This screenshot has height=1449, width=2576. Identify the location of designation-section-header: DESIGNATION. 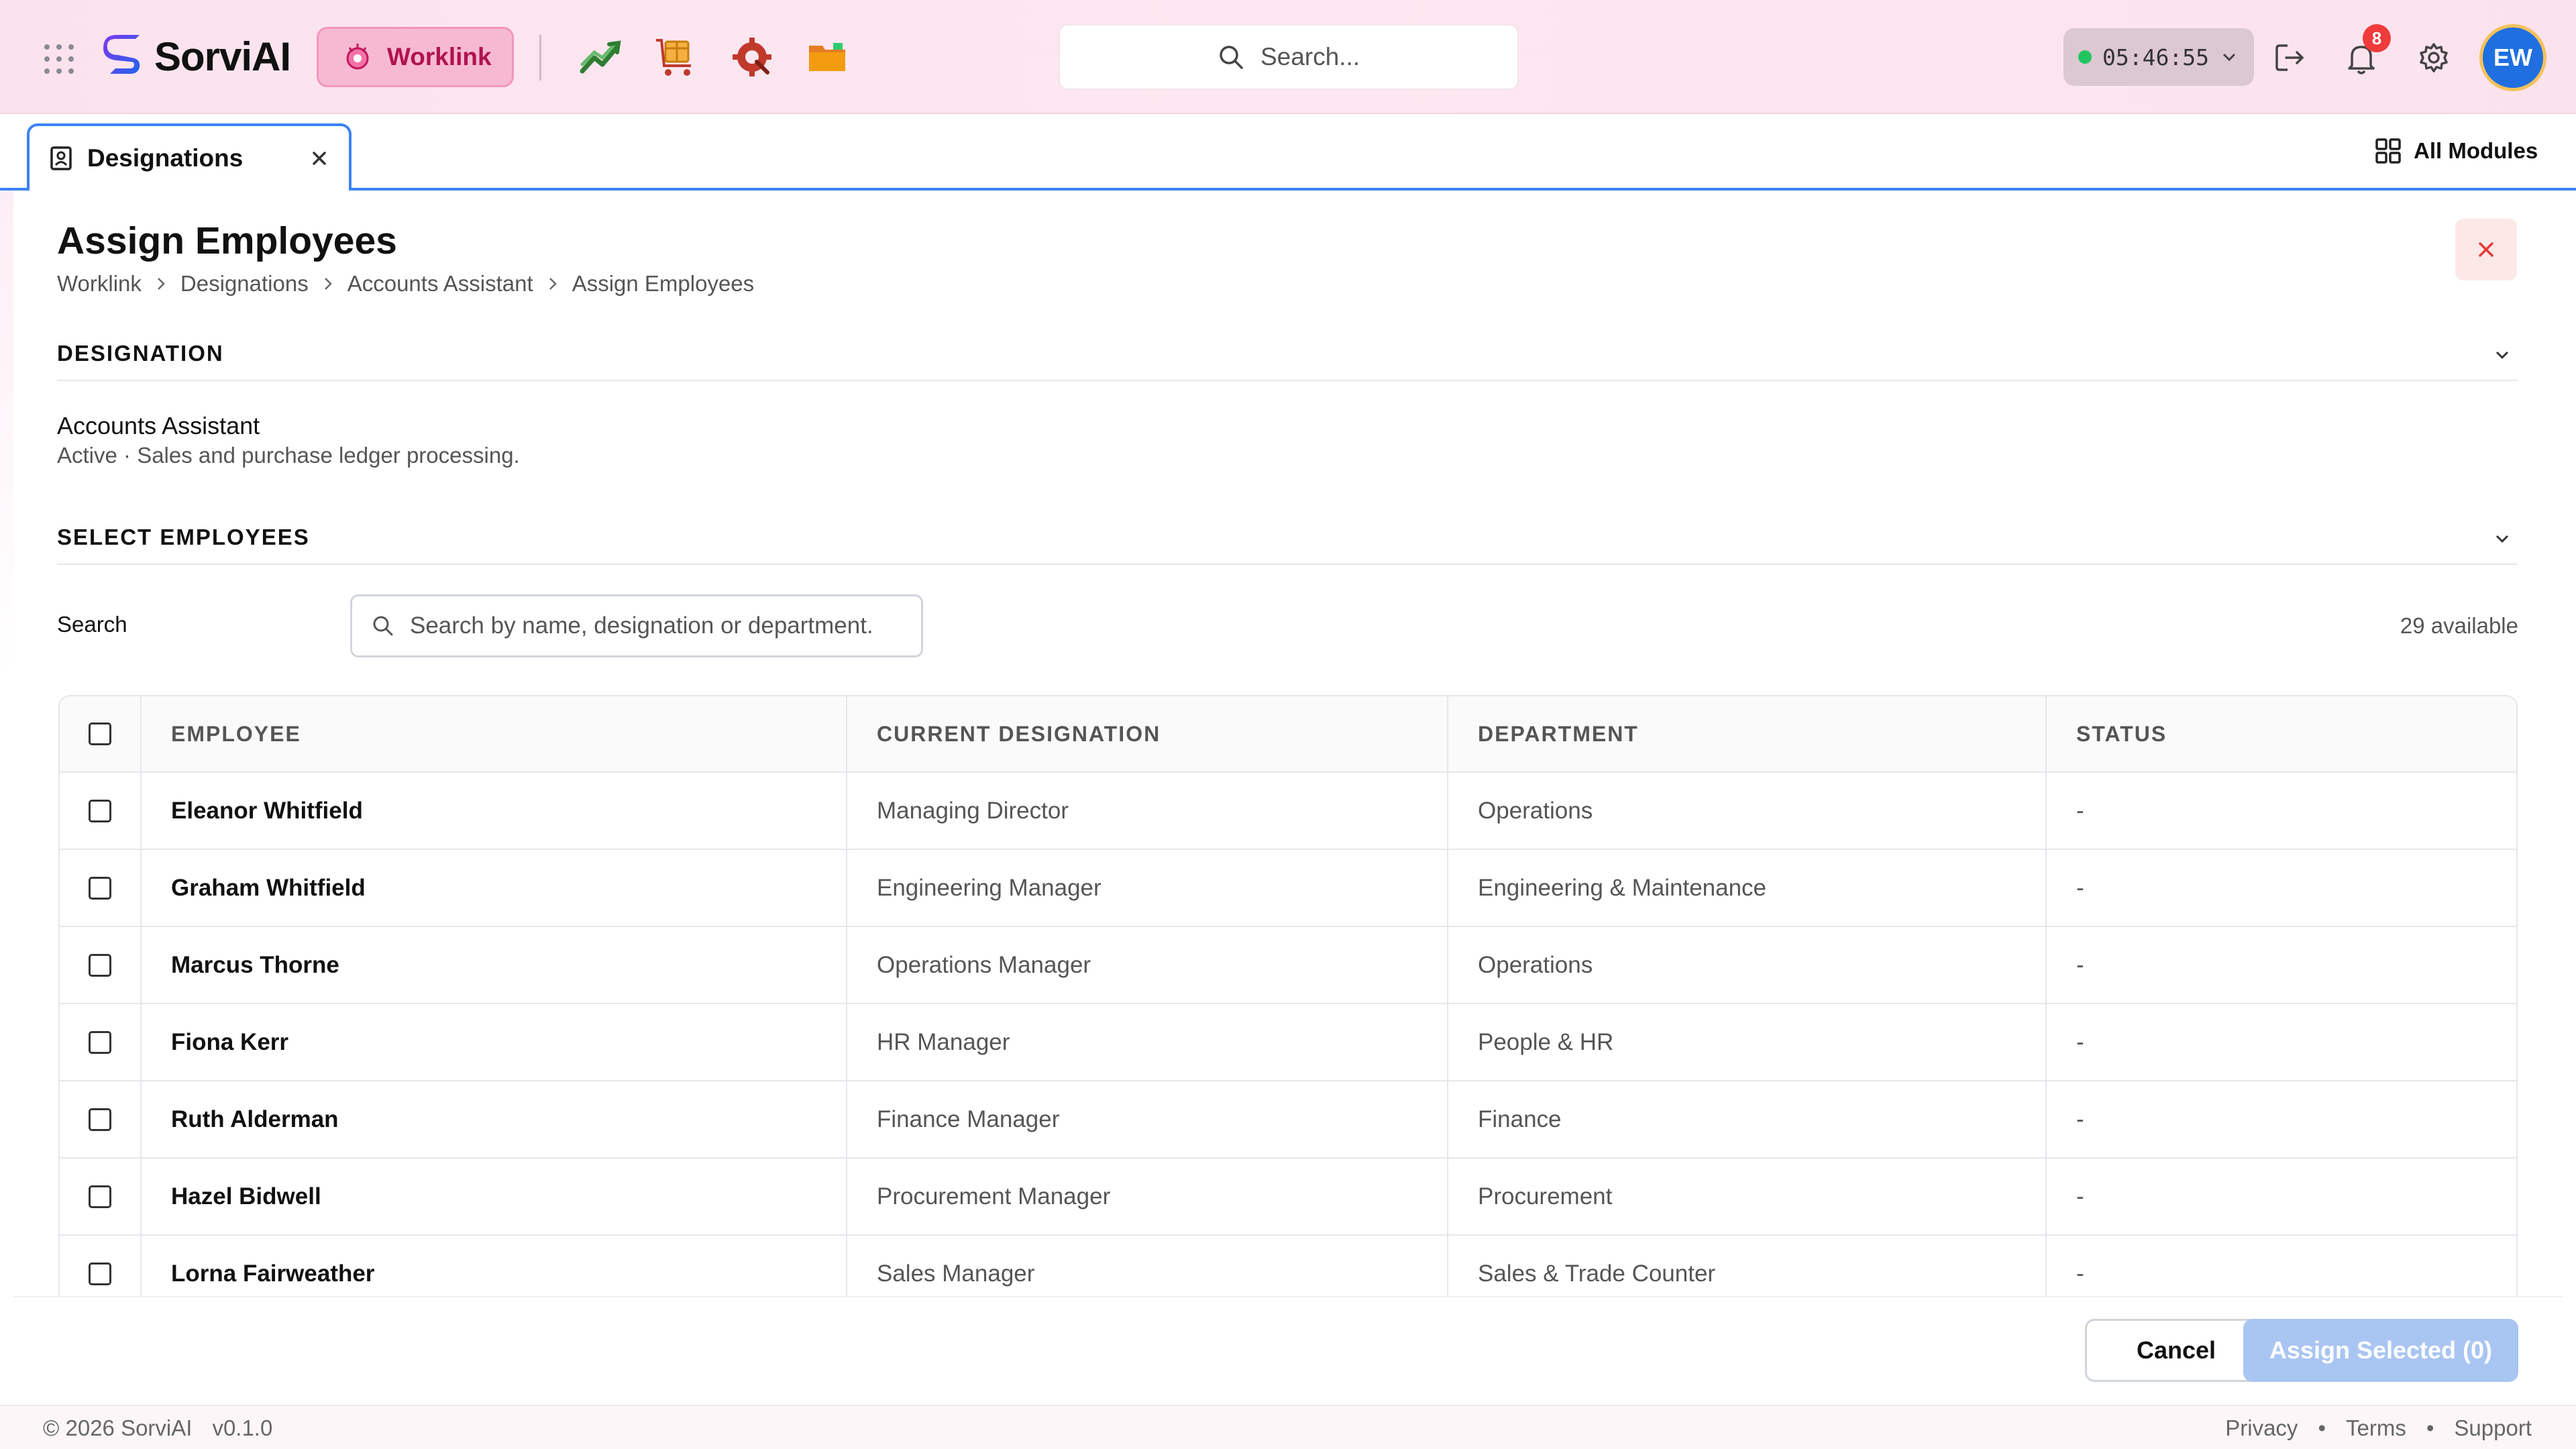
(1287, 357).